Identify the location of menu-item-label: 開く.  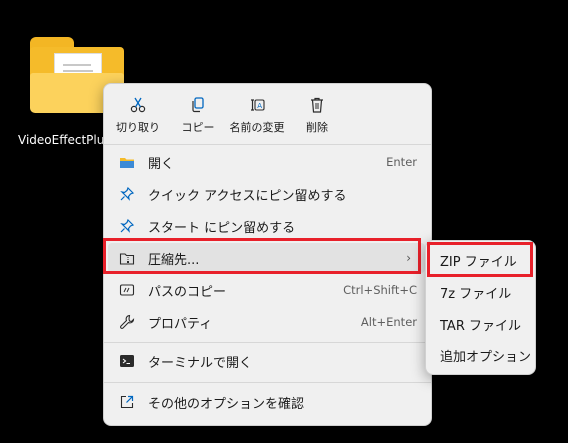
(161, 164).